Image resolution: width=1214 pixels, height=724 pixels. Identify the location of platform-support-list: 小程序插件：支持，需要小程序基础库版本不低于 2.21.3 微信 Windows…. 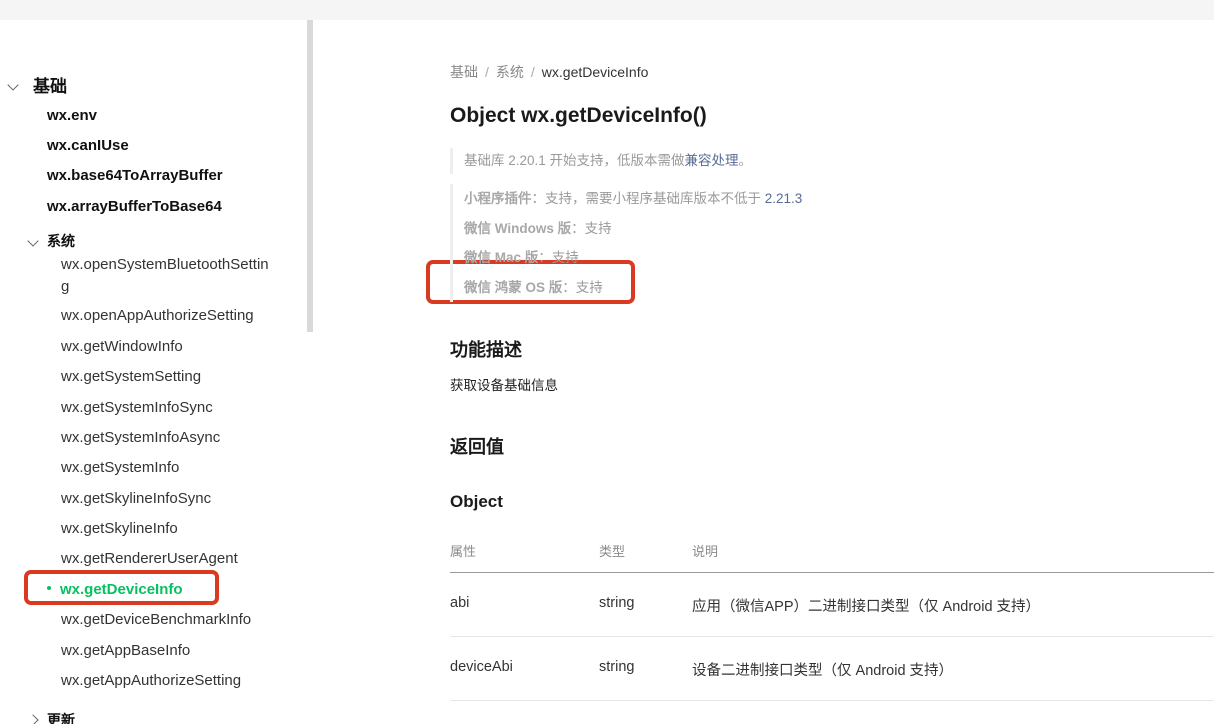
(660, 243).